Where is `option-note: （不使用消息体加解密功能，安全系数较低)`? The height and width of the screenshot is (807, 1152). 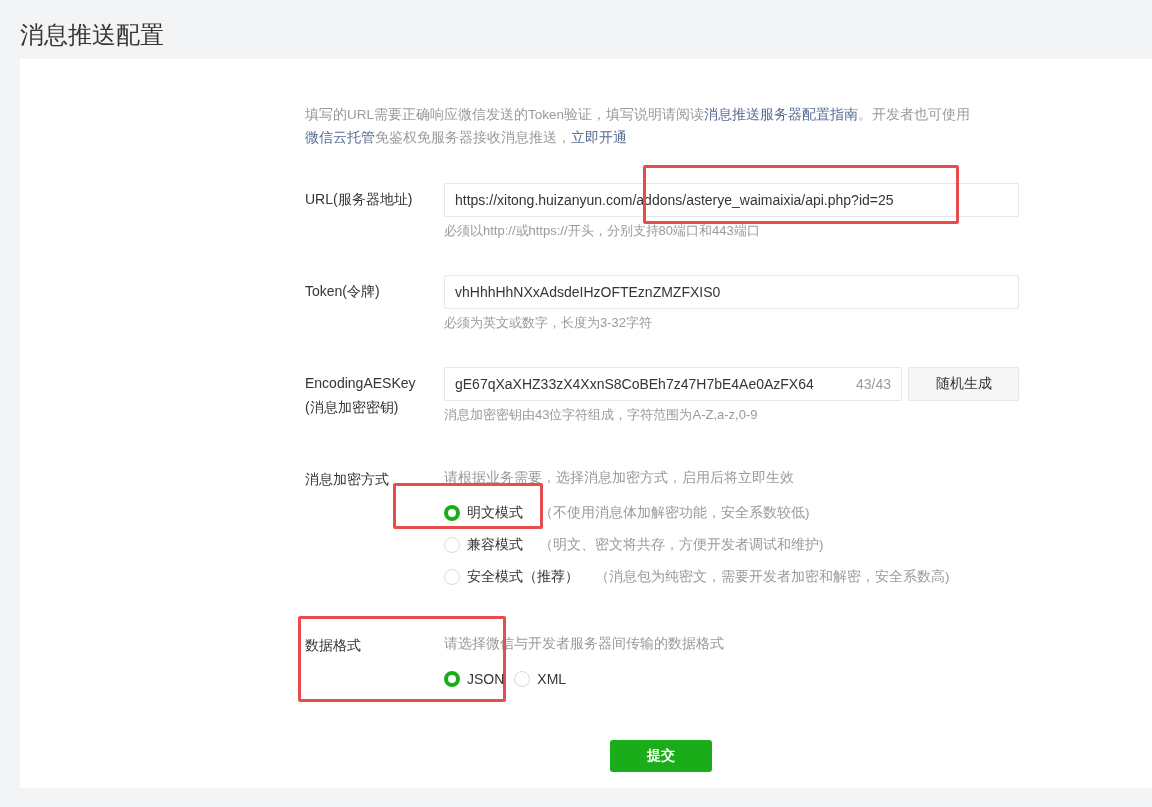
option-note: （不使用消息体加解密功能，安全系数较低) is located at coordinates (674, 513).